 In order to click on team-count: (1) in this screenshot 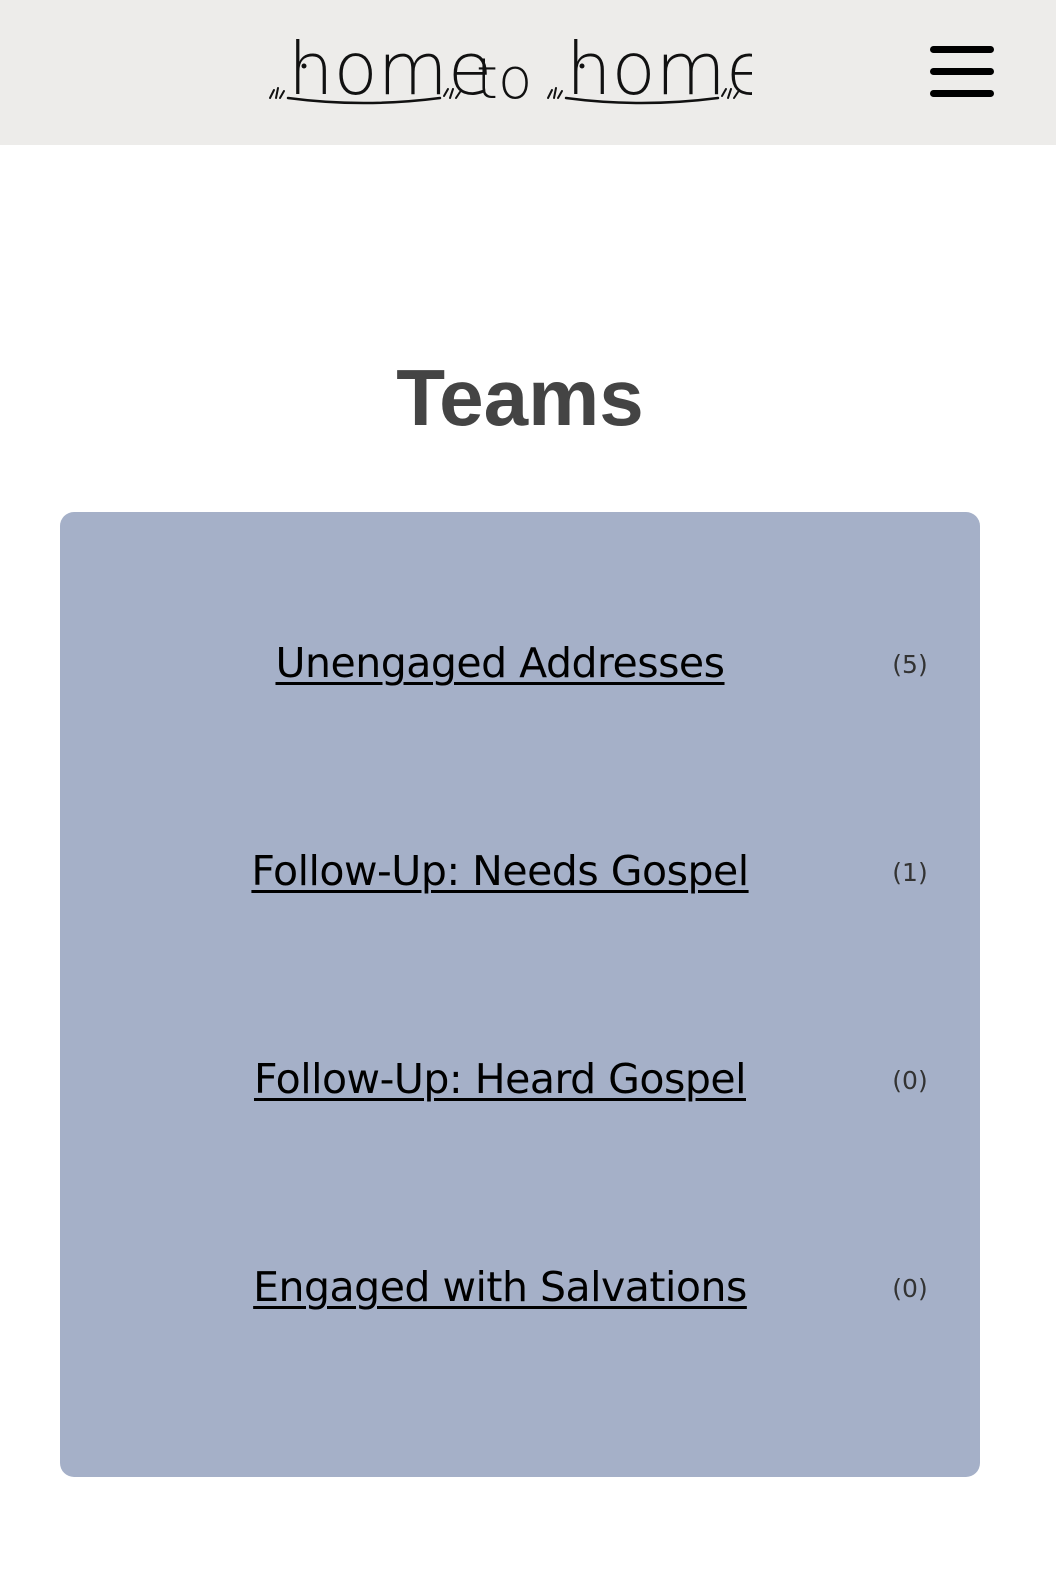, I will do `click(910, 872)`.